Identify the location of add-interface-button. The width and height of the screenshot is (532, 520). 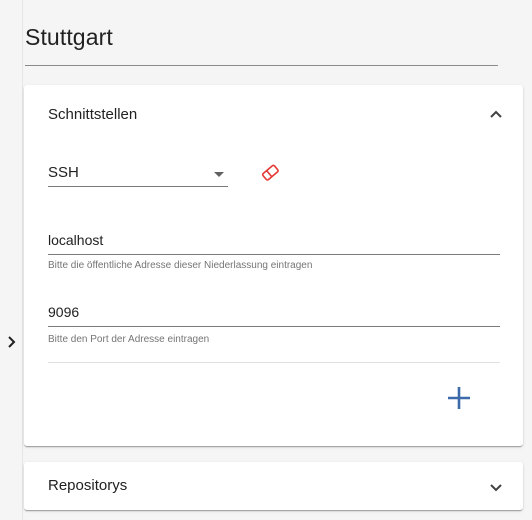
(459, 398).